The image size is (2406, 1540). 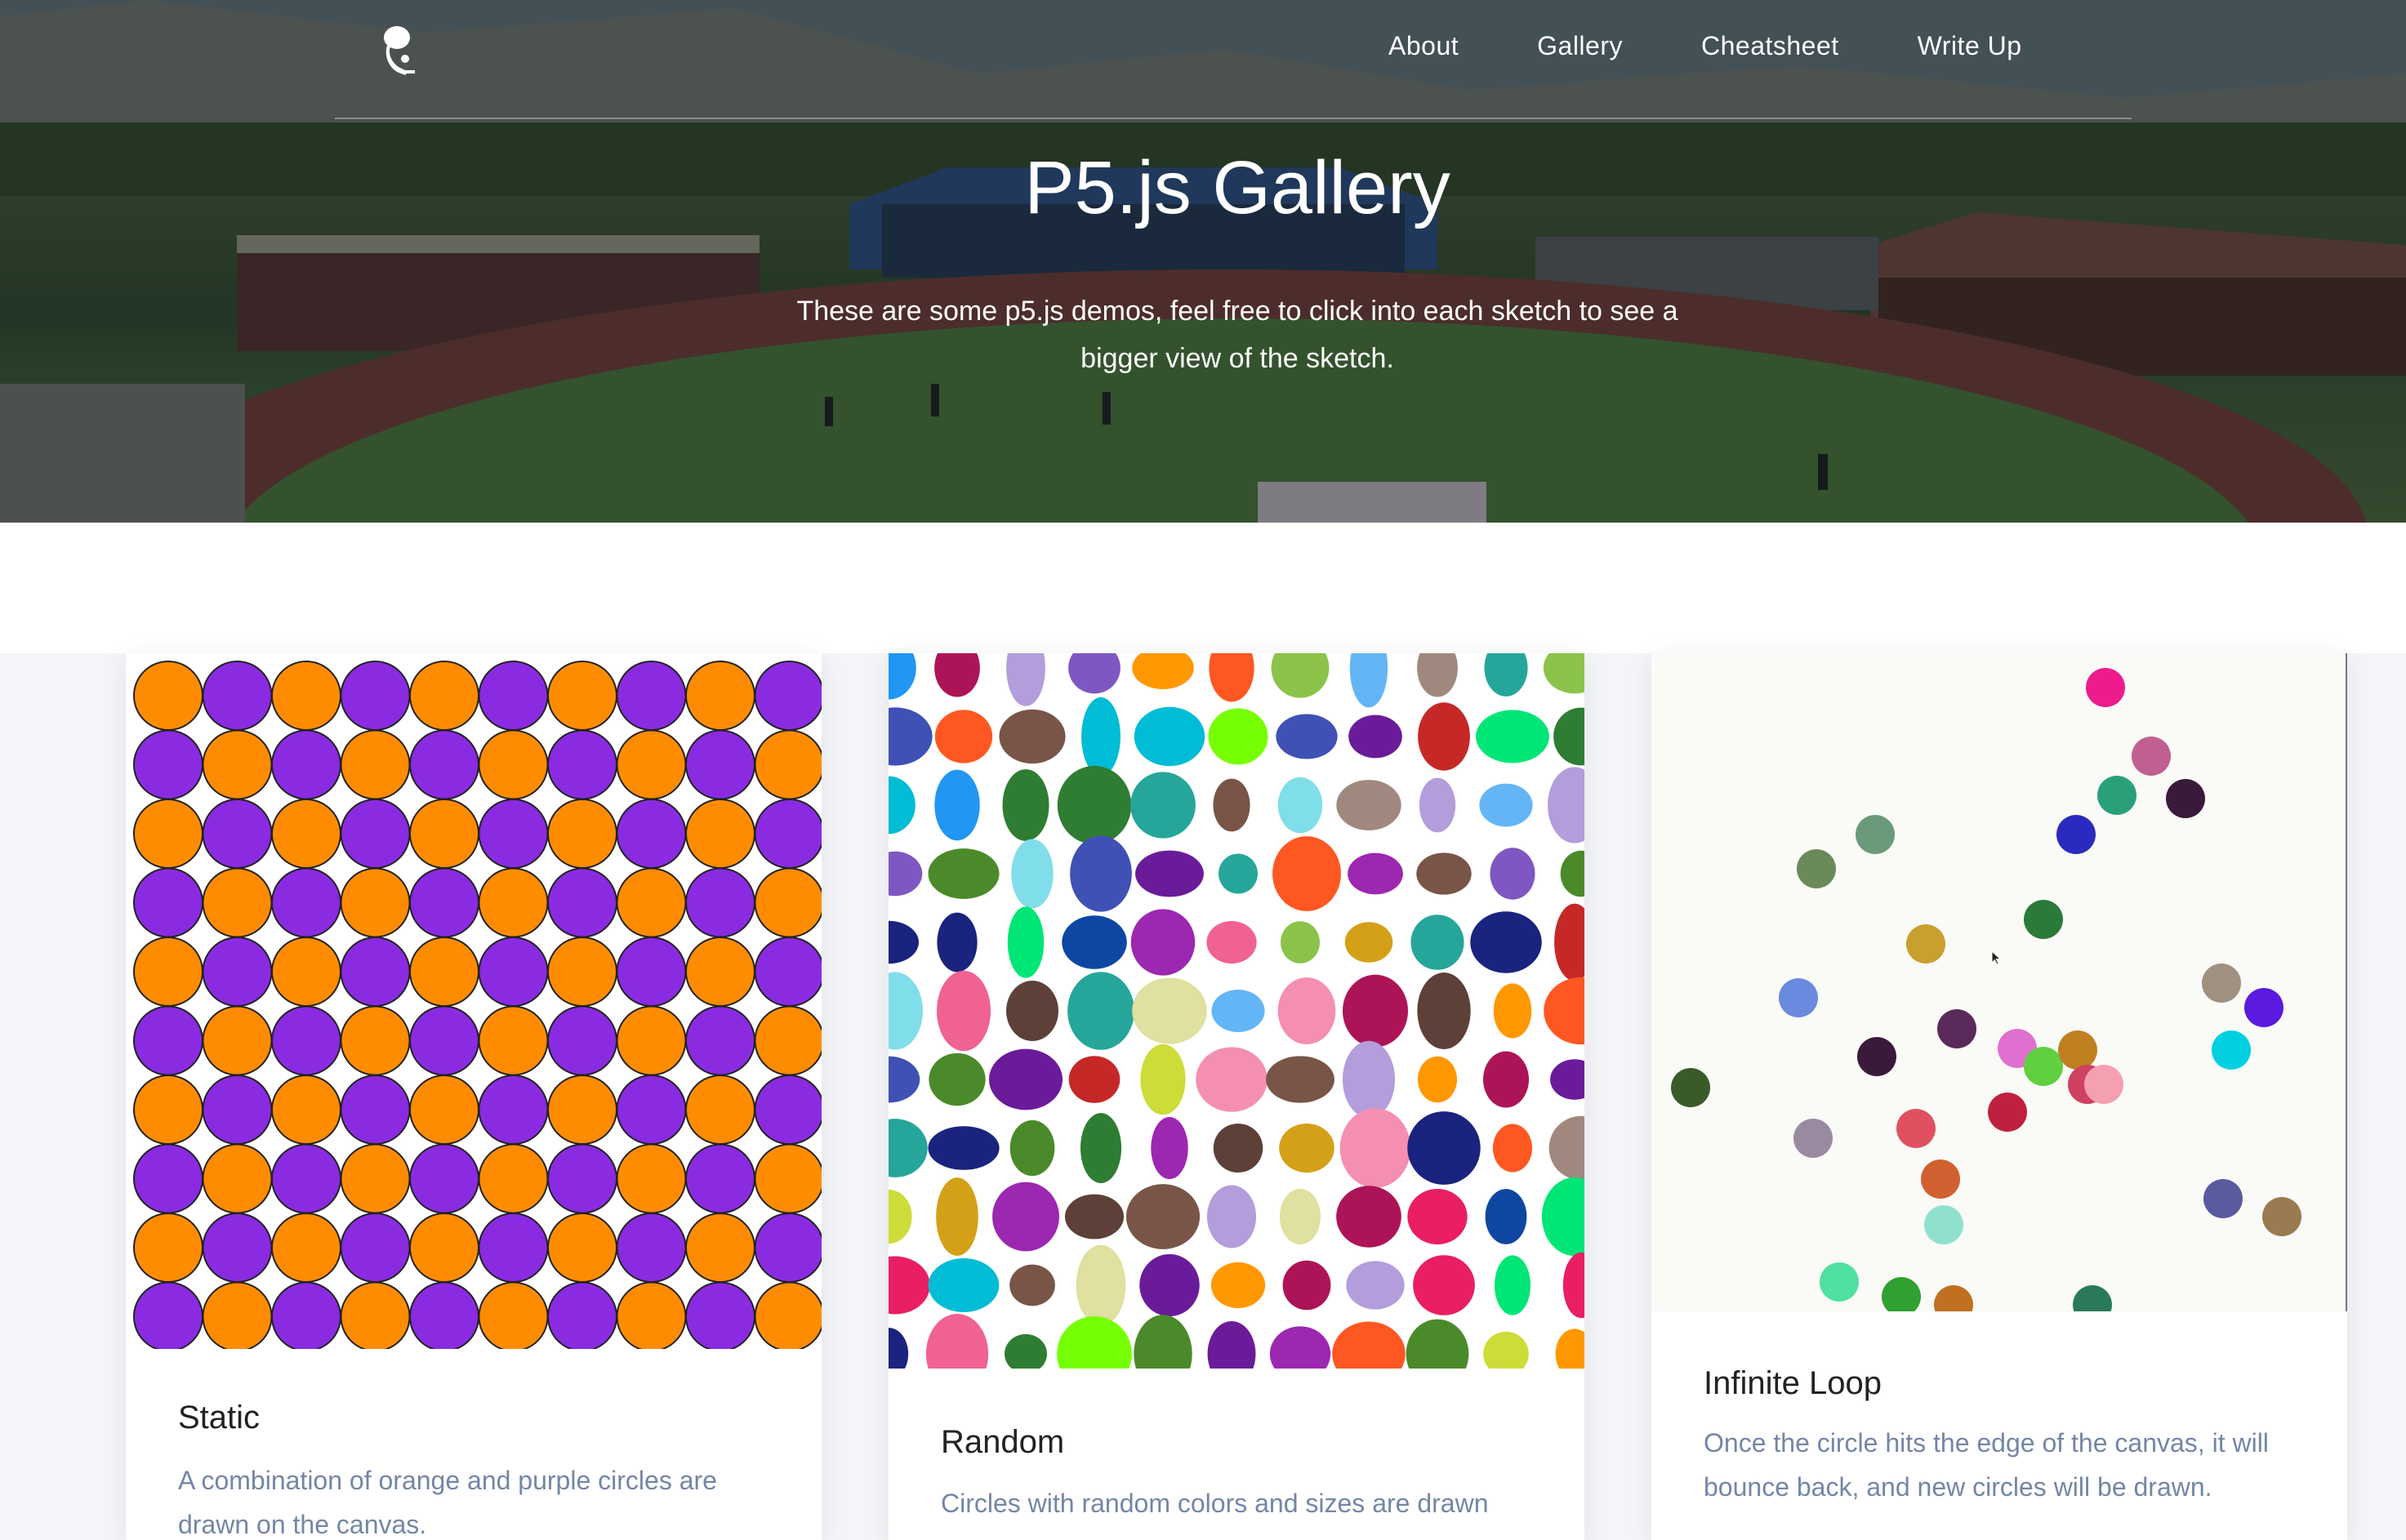 I want to click on infinite-loop-sketch-canvas, so click(x=1999, y=982).